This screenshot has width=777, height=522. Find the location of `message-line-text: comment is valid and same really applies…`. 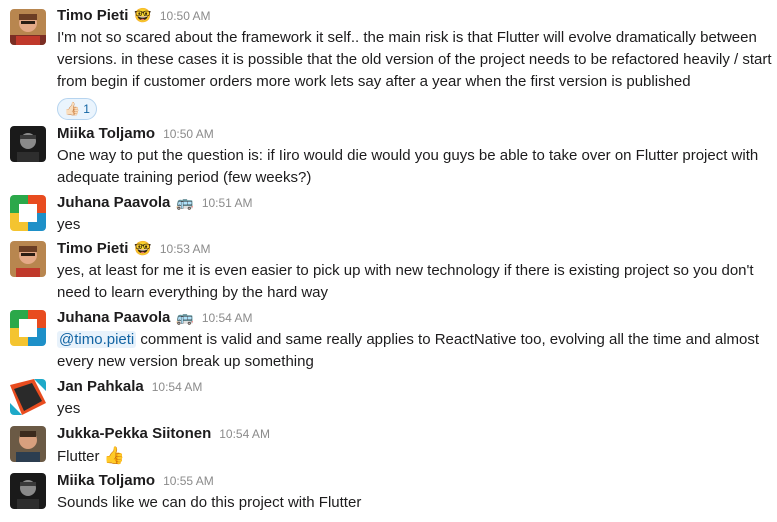

message-line-text: comment is valid and same really applies… is located at coordinates (448, 339).